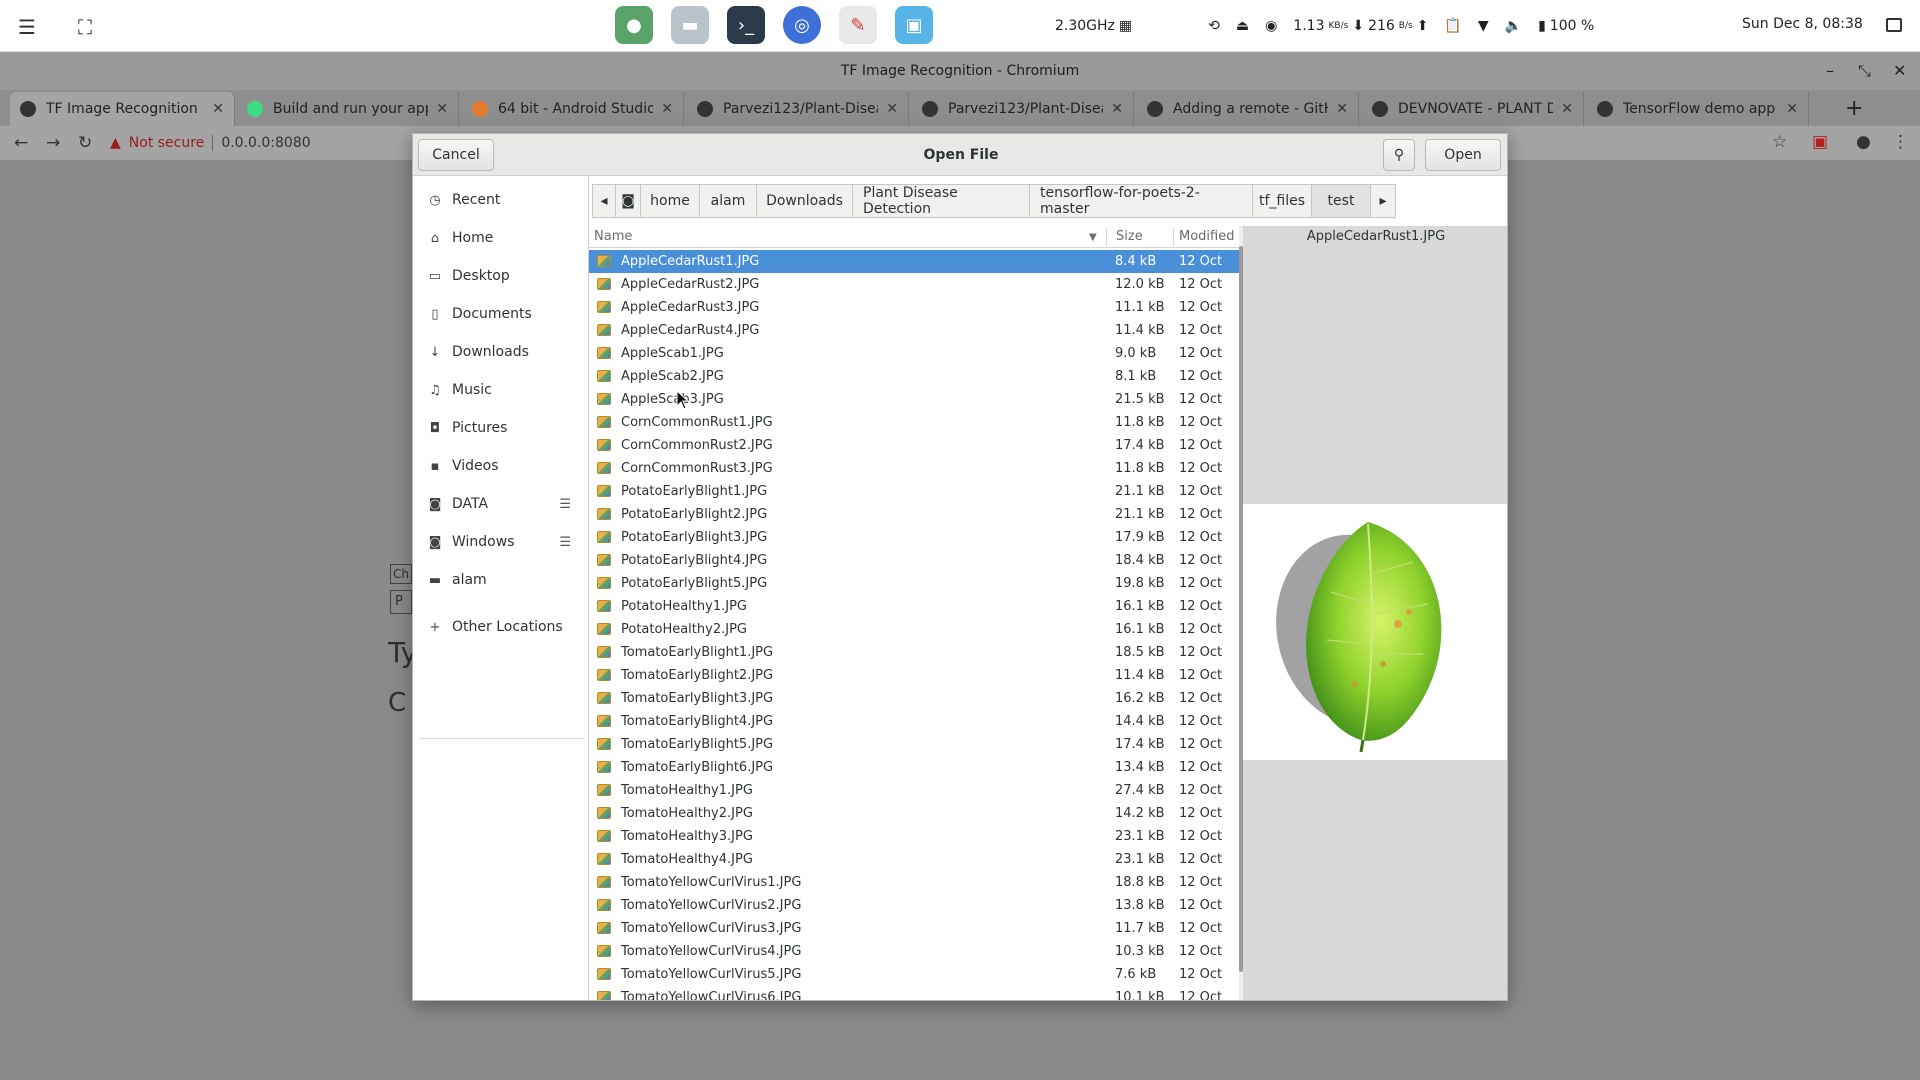 The width and height of the screenshot is (1920, 1080). I want to click on open-button: Open, so click(1463, 155).